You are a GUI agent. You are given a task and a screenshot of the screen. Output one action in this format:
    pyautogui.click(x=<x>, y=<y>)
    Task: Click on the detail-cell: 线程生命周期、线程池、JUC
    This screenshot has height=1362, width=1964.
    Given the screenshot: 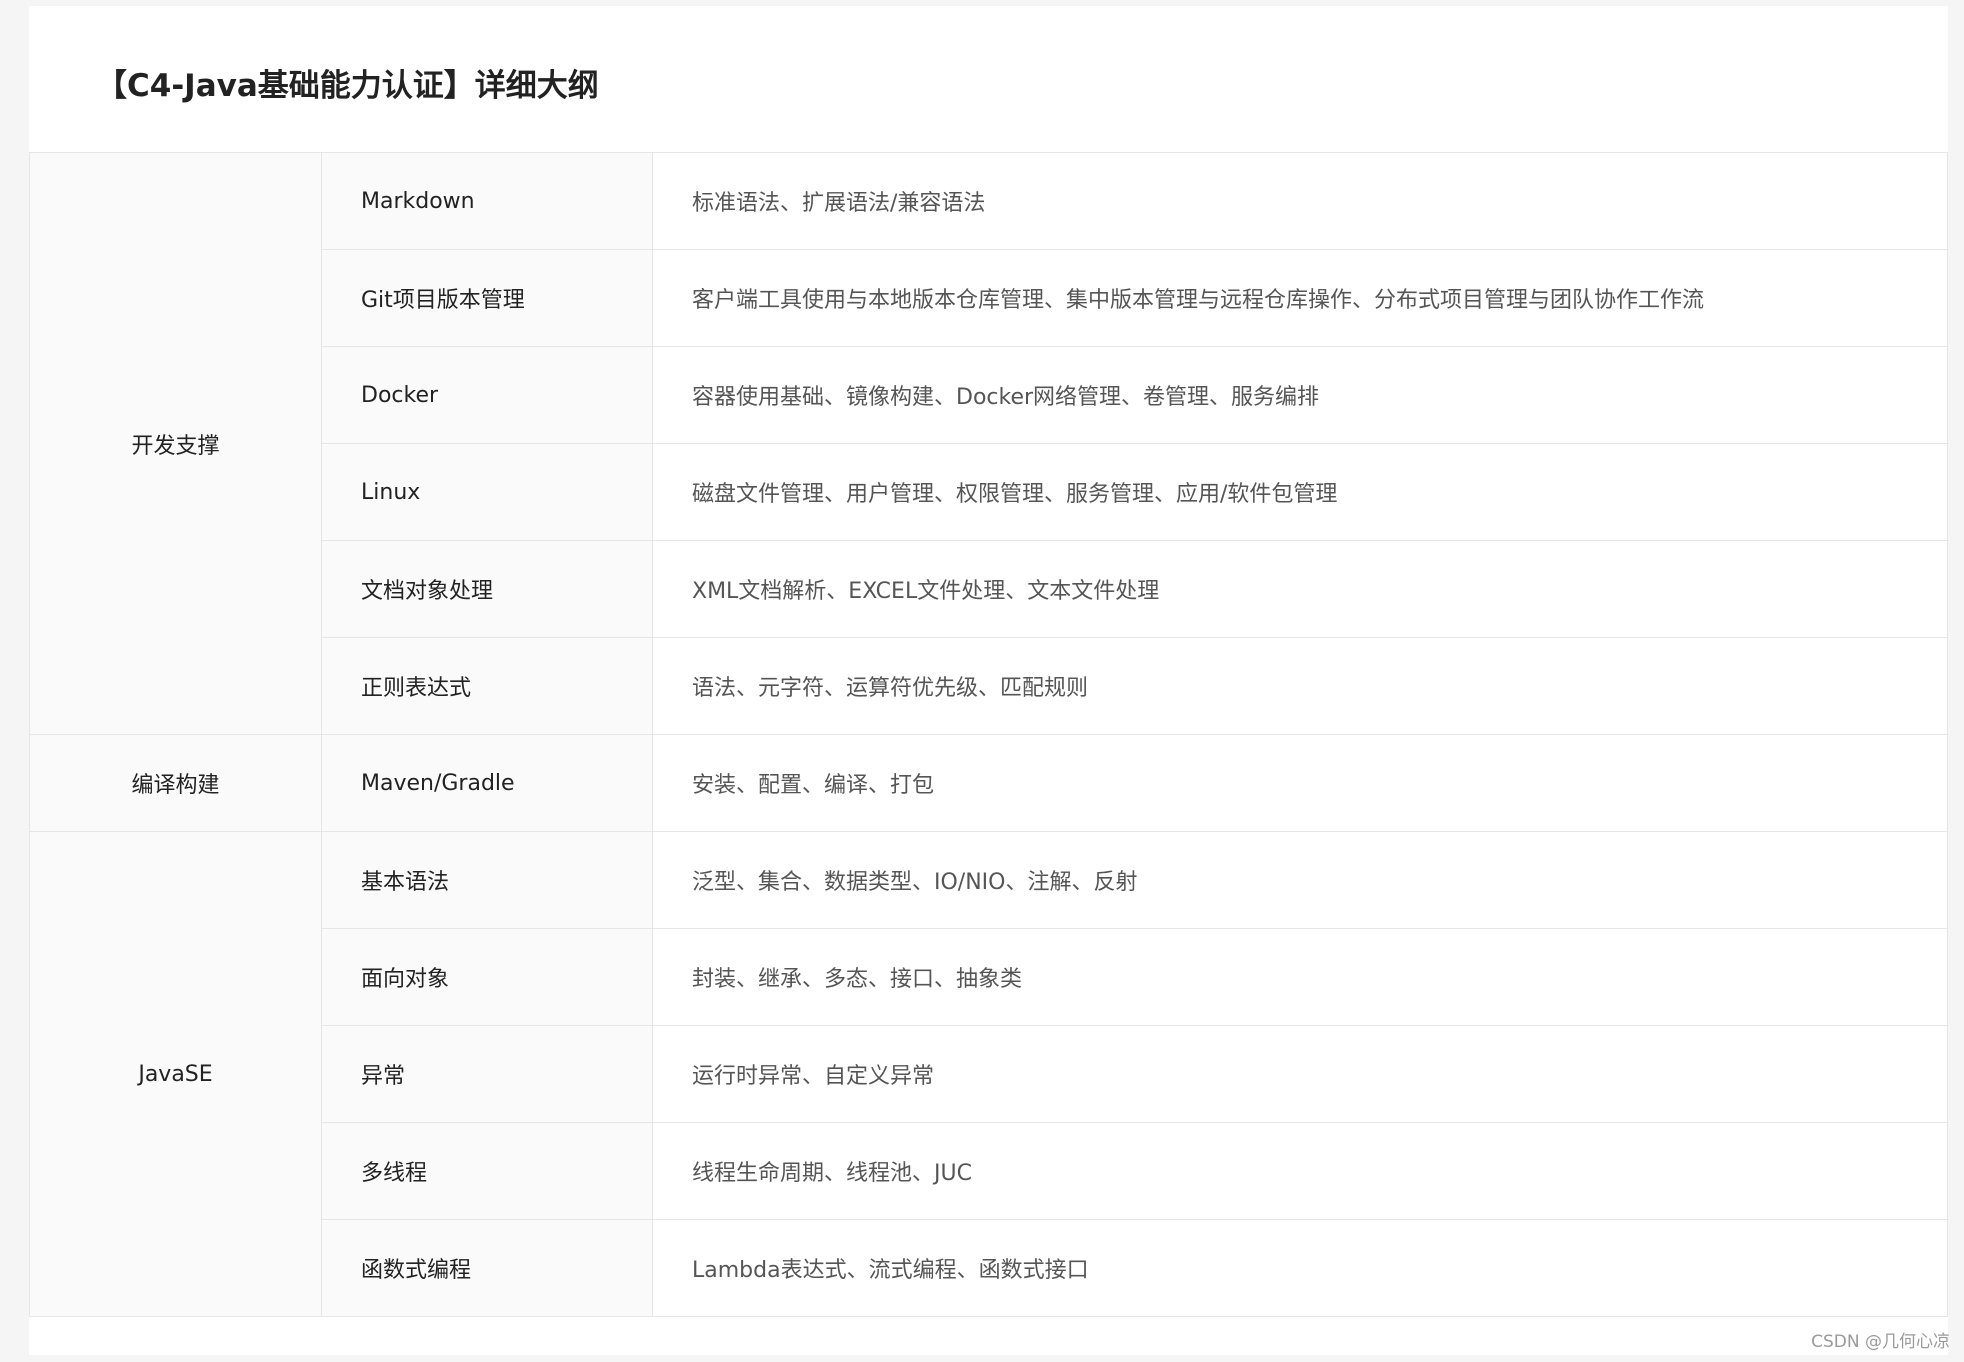 What is the action you would take?
    pyautogui.click(x=1300, y=1171)
    